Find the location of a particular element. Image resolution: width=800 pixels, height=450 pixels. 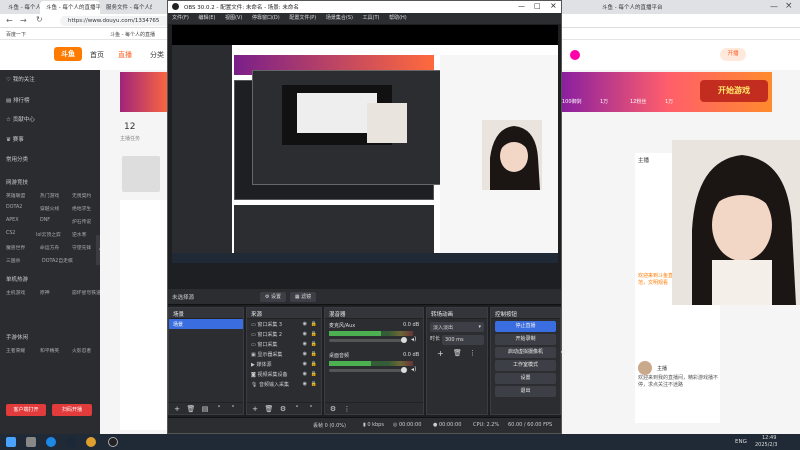

category-link: 崩坏星穹铁道 is located at coordinates (86, 292).